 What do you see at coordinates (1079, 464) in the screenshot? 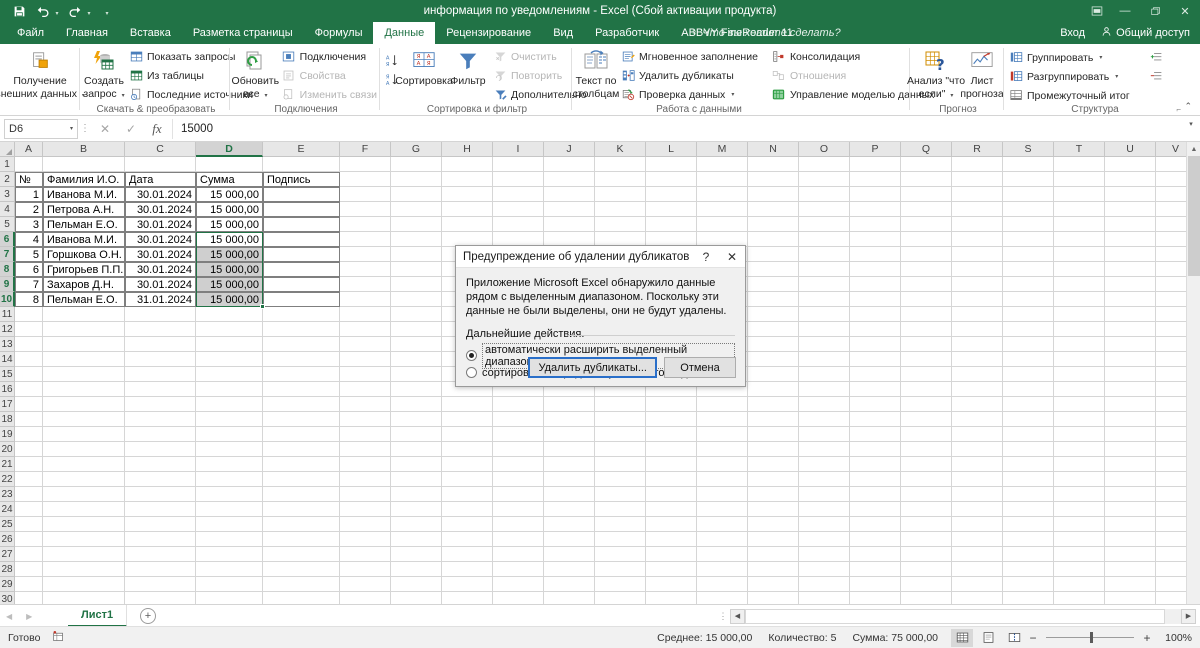
I see `cell-T21` at bounding box center [1079, 464].